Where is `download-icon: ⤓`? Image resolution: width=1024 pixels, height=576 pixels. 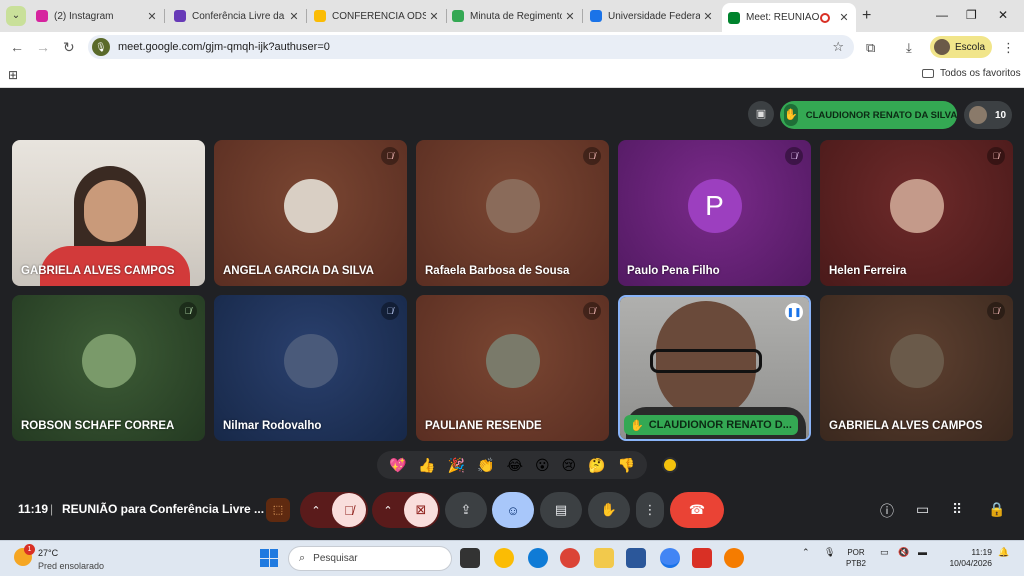 download-icon: ⤓ is located at coordinates (909, 48).